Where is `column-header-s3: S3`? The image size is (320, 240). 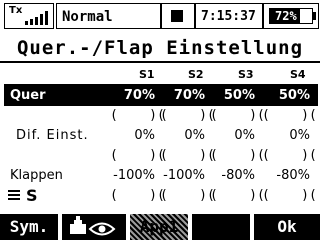
column-header-s3: S3 is located at coordinates (246, 74).